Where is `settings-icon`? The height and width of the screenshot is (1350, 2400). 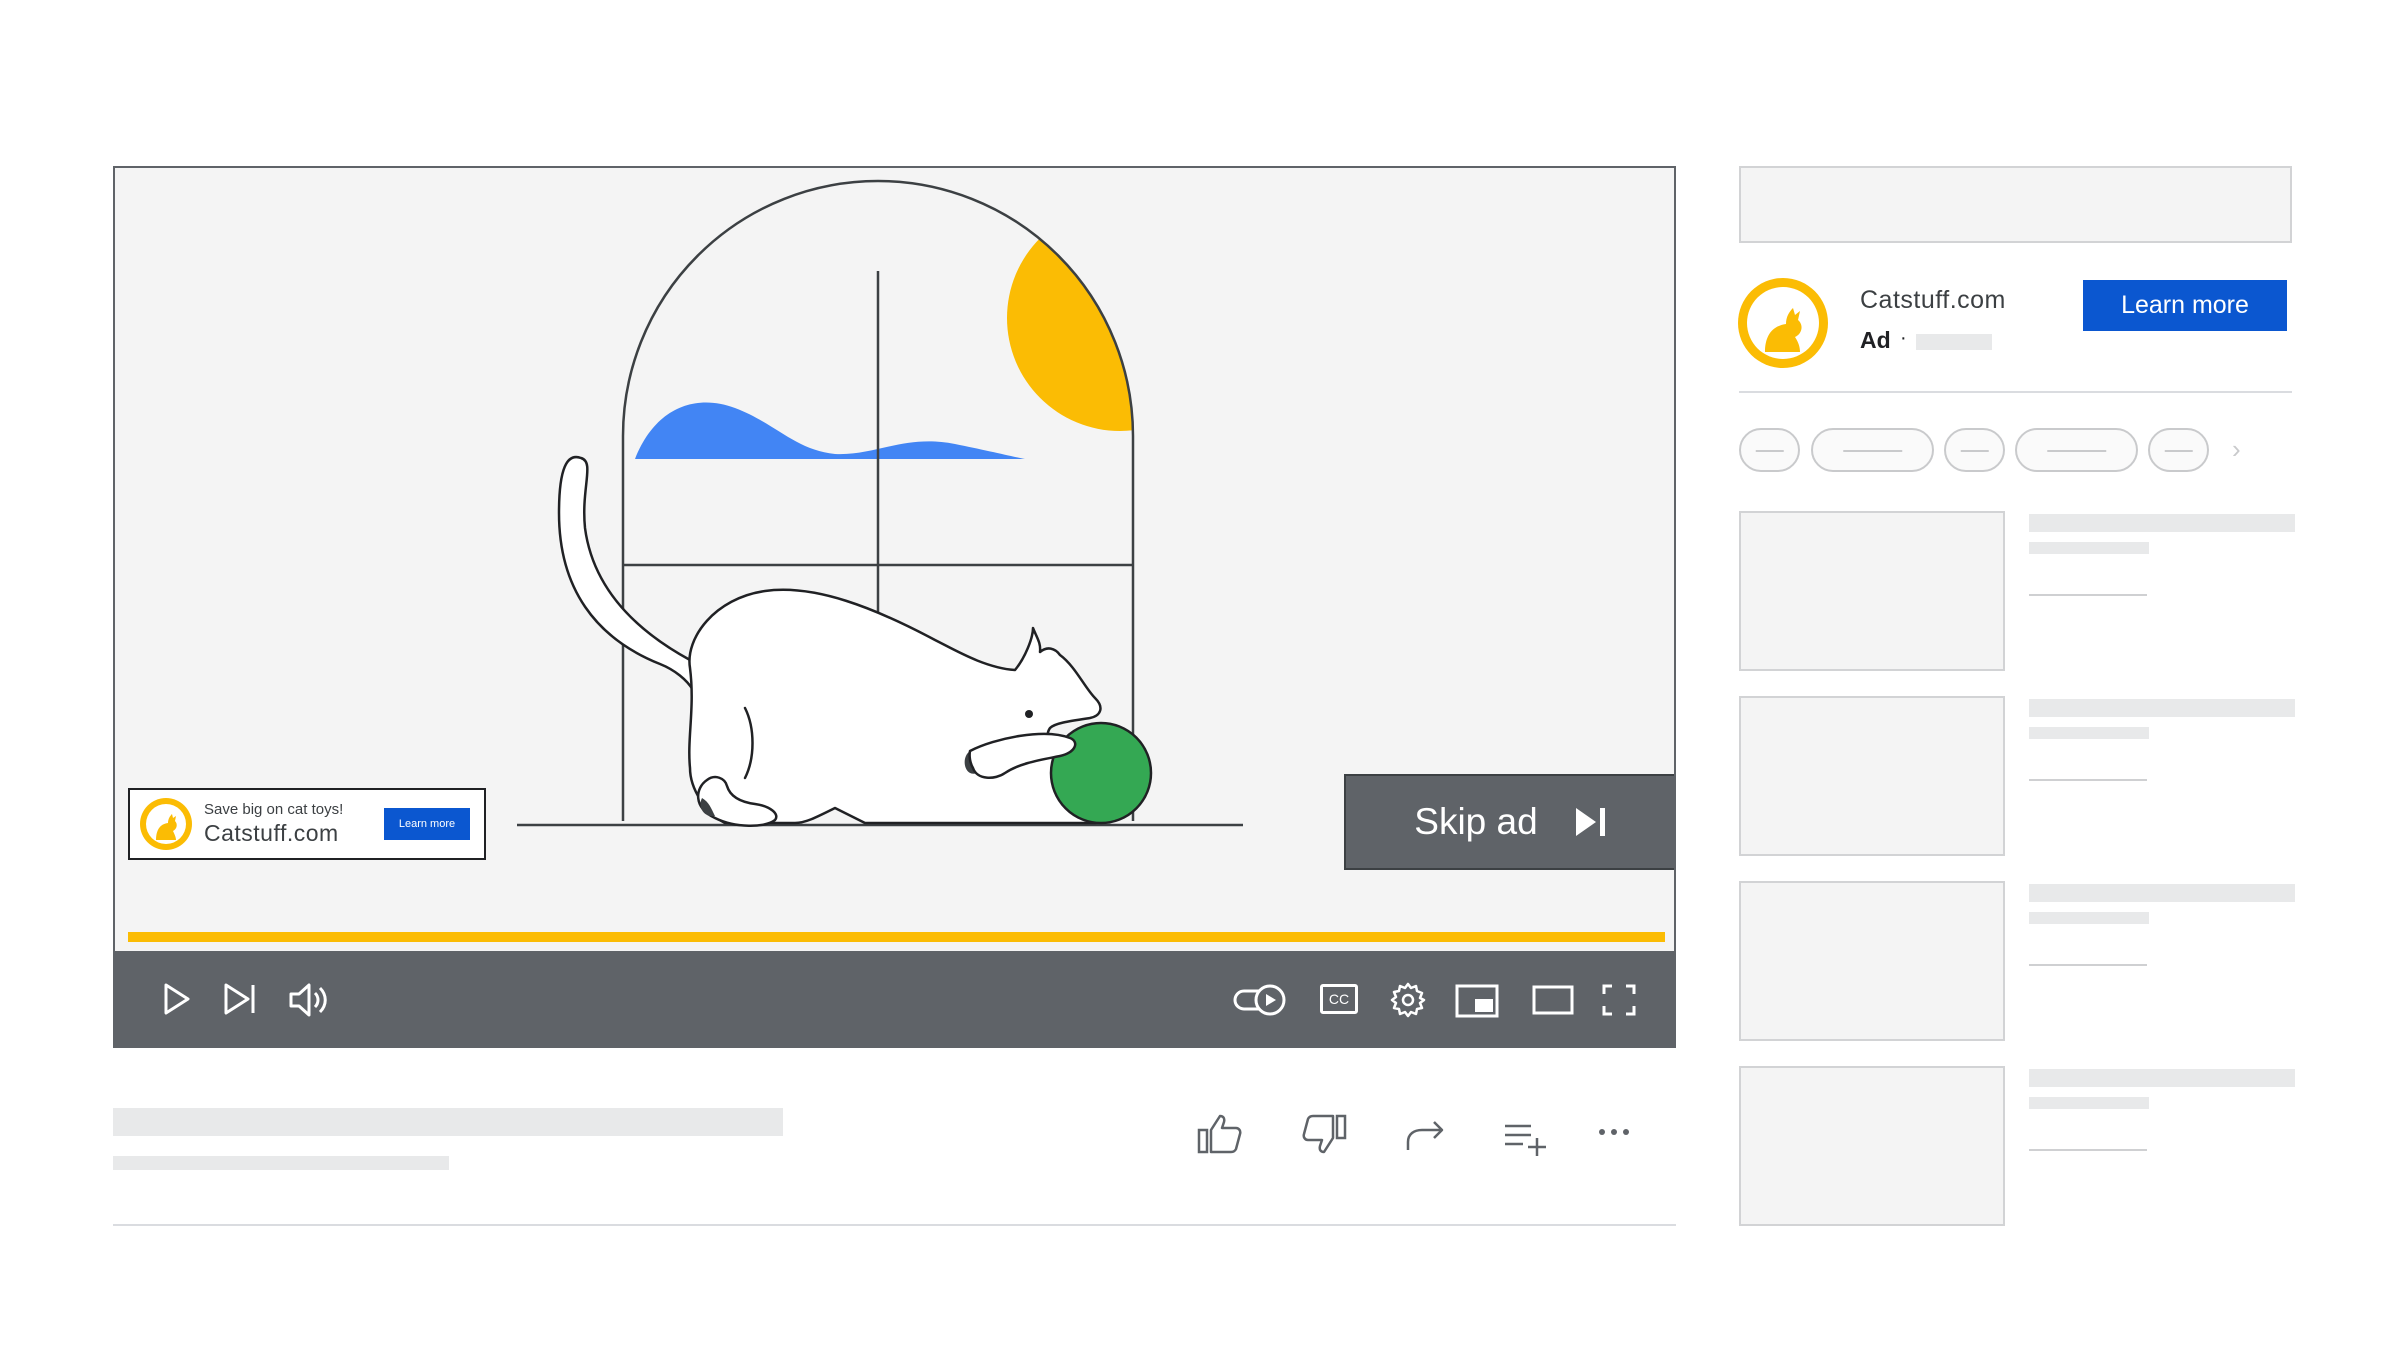
settings-icon is located at coordinates (1408, 1000).